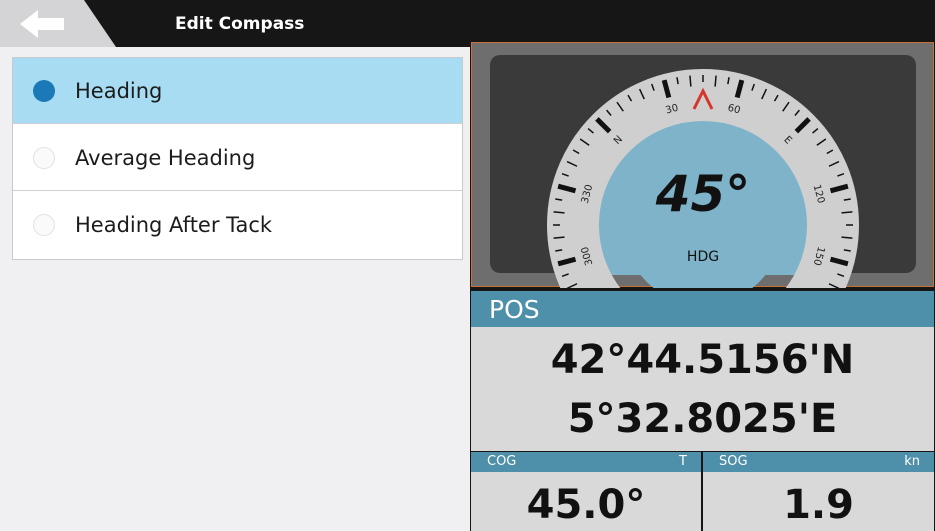 The image size is (935, 531). What do you see at coordinates (514, 309) in the screenshot?
I see `position-label: POS` at bounding box center [514, 309].